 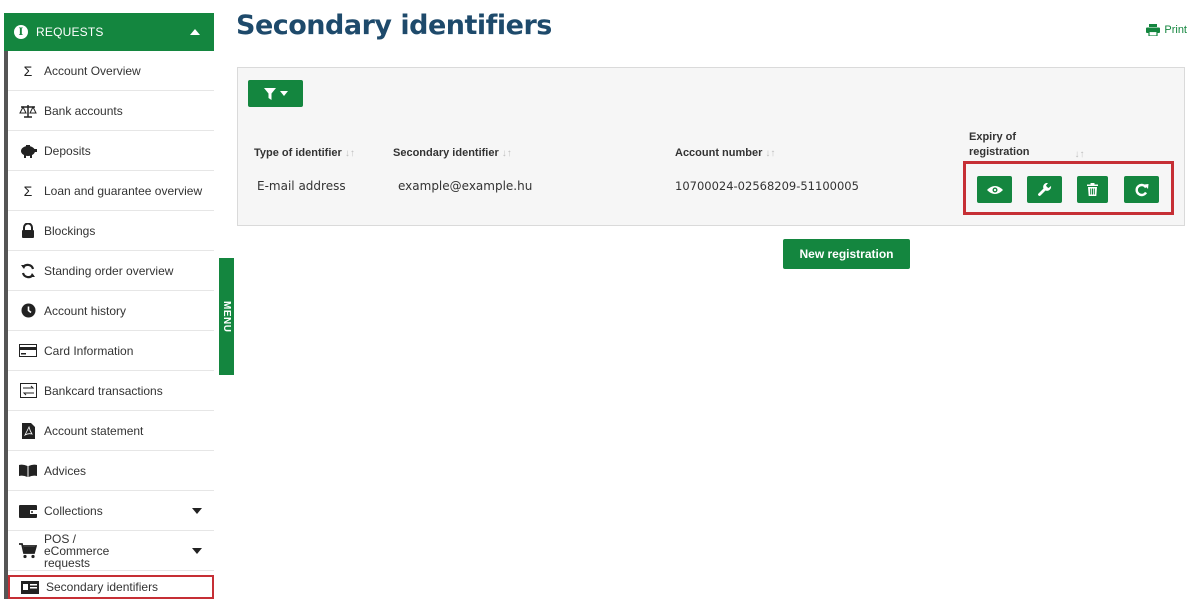 What do you see at coordinates (30, 587) in the screenshot?
I see `id-card-icon` at bounding box center [30, 587].